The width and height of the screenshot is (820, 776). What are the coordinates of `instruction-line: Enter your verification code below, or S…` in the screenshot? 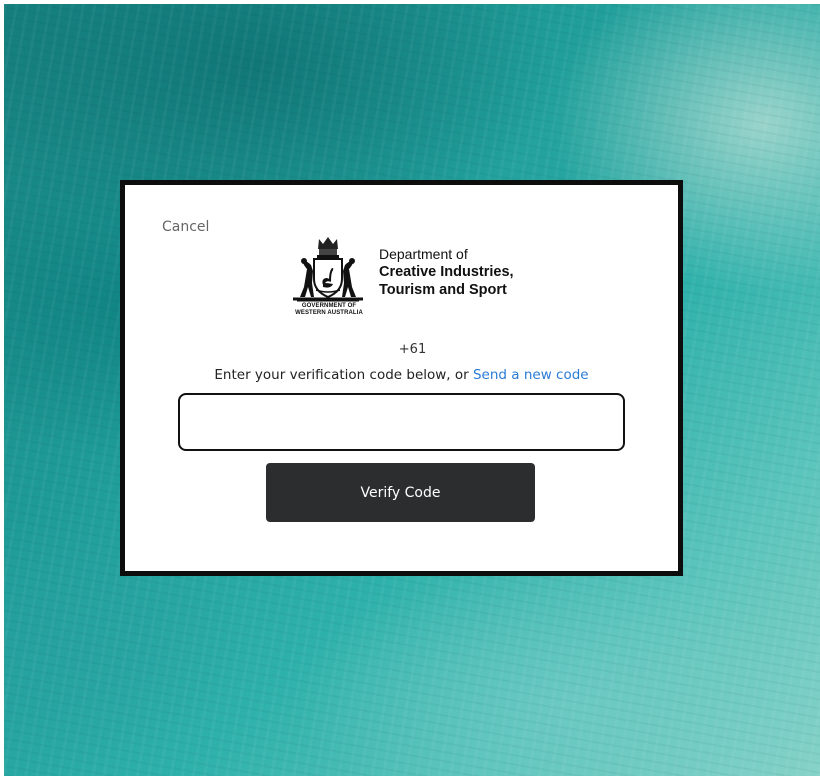 It's located at (401, 375).